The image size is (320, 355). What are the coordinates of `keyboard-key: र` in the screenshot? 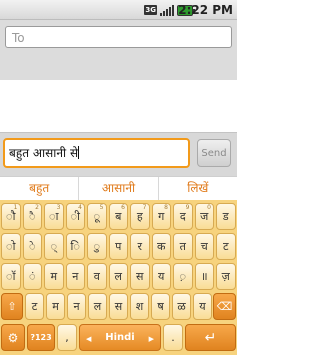 It's located at (140, 246).